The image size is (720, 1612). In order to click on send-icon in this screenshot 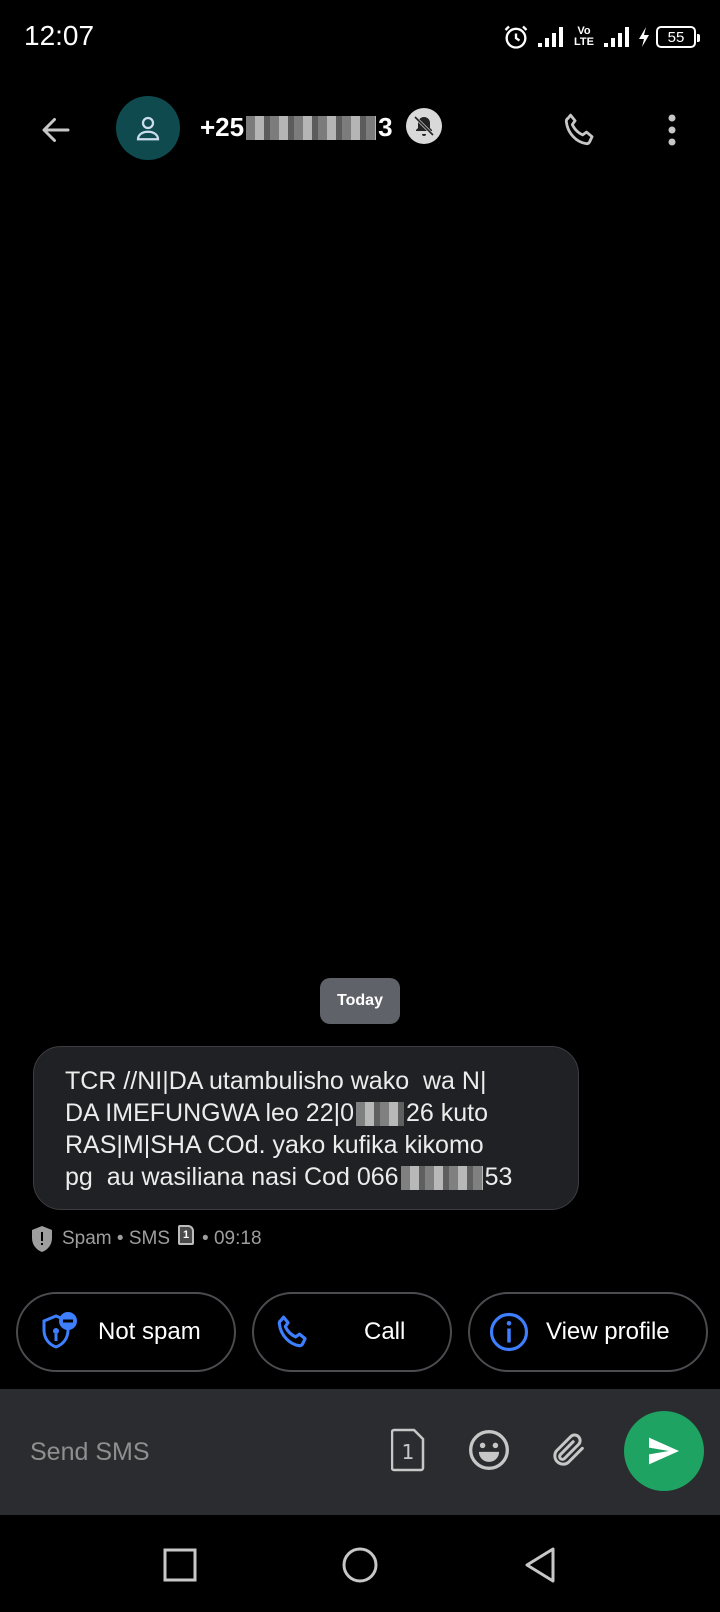, I will do `click(664, 1451)`.